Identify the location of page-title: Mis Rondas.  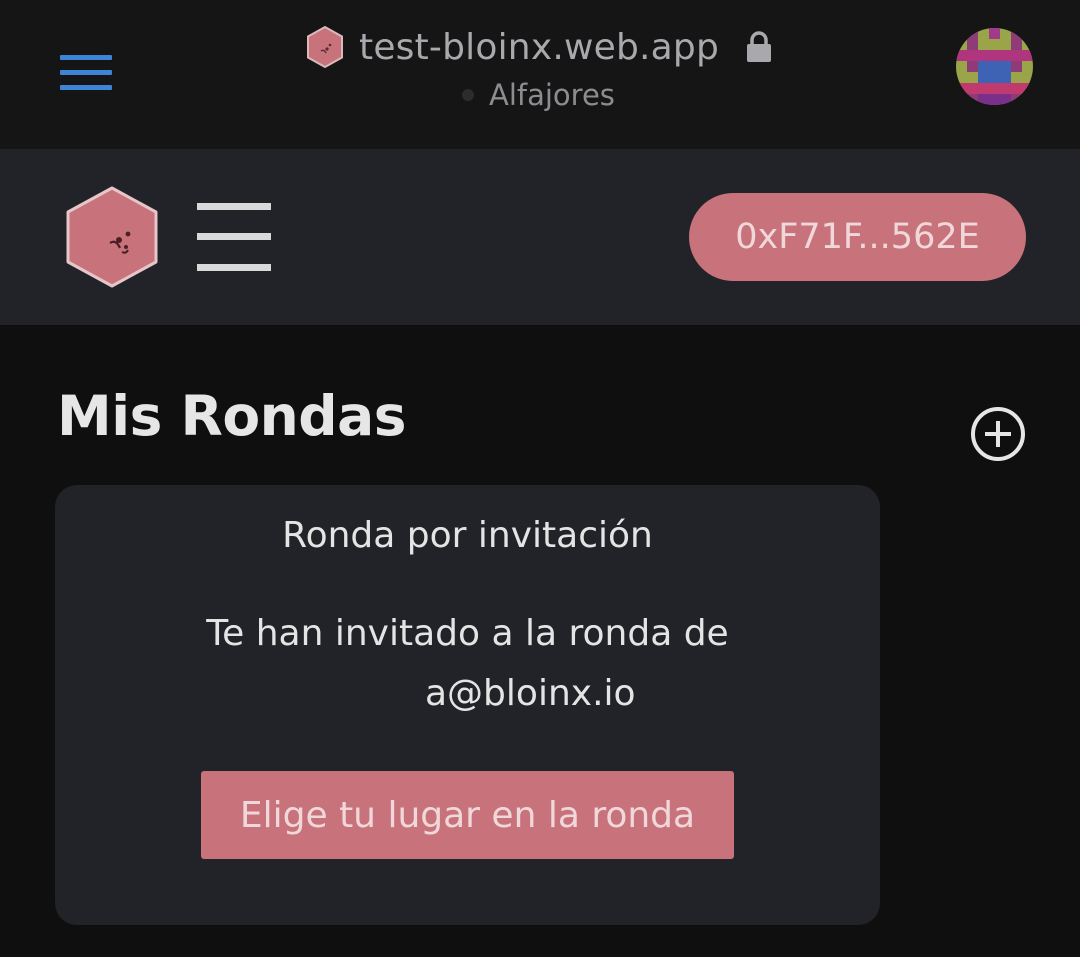
(231, 416).